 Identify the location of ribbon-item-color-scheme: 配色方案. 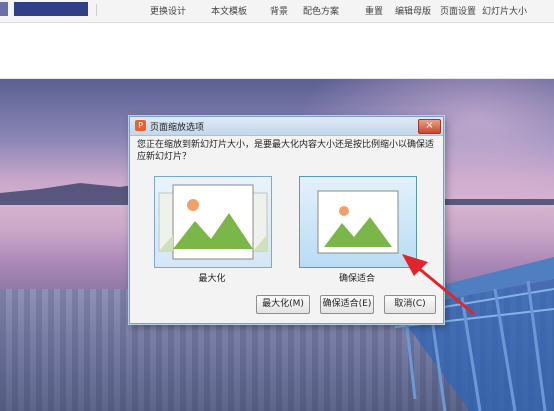
(321, 10).